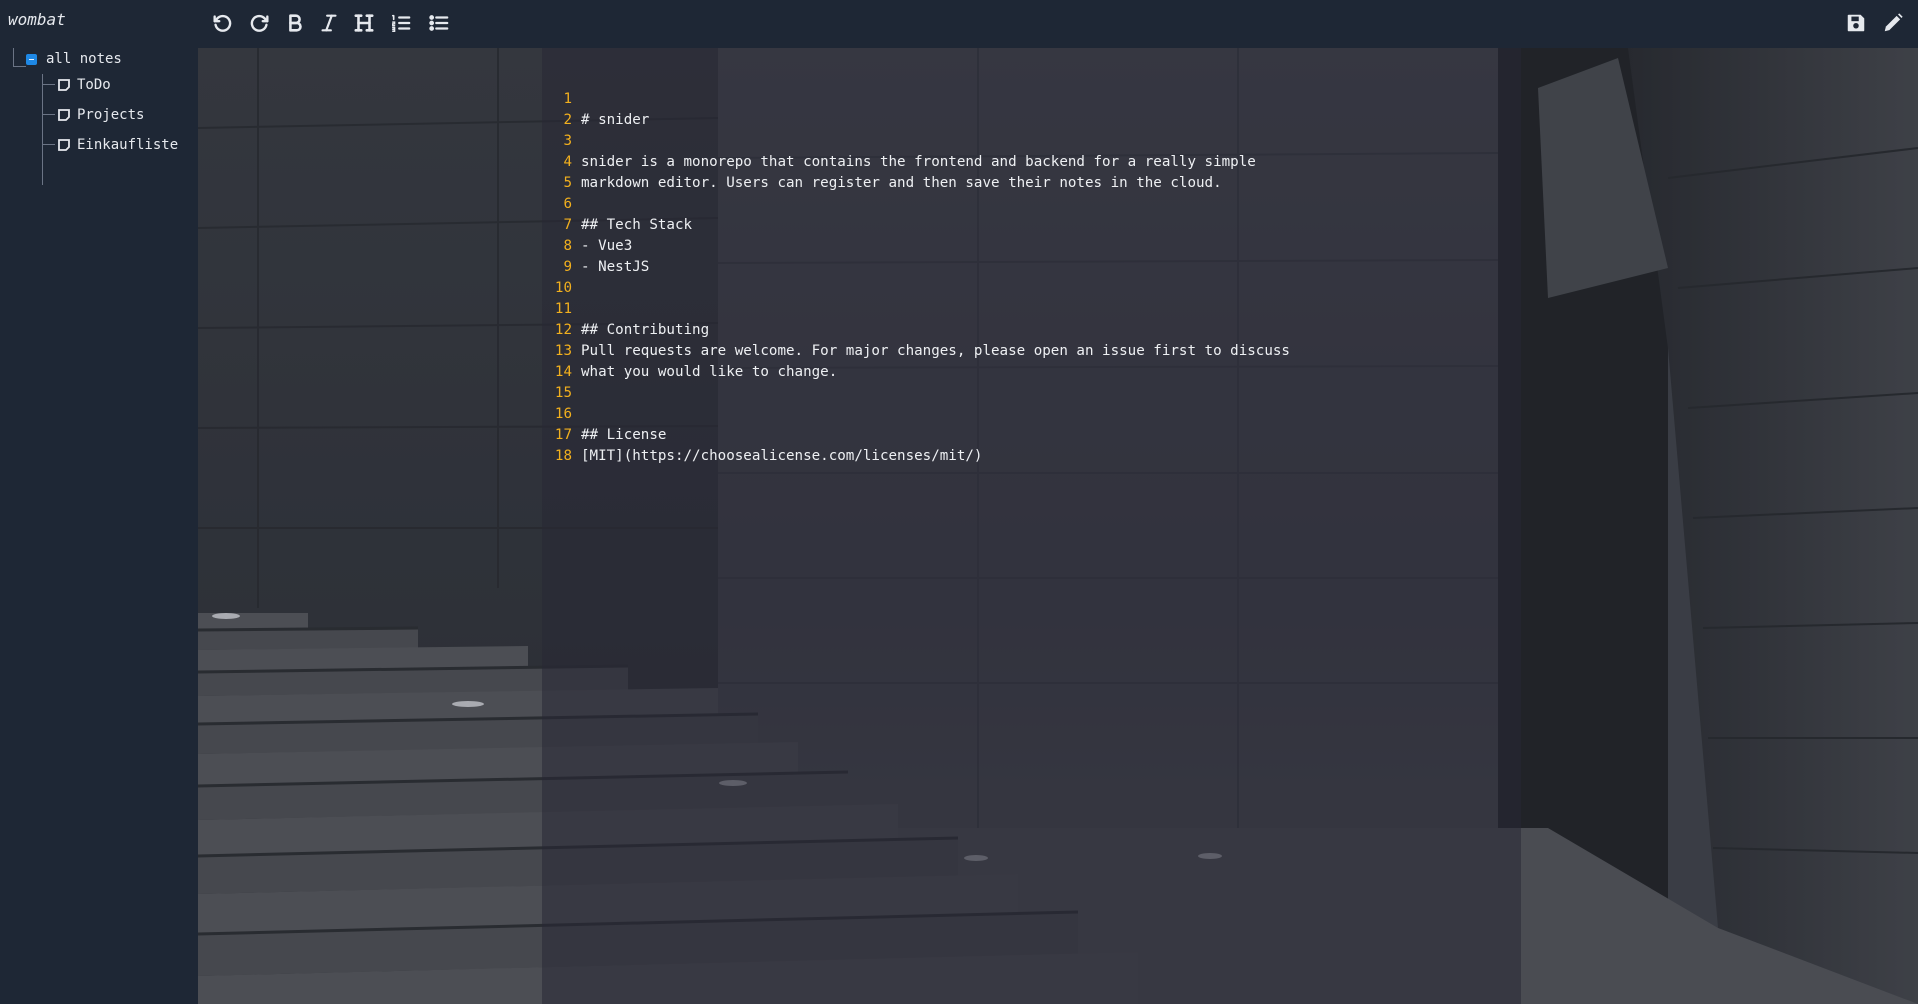 The width and height of the screenshot is (1918, 1004). I want to click on save-icon, so click(1856, 23).